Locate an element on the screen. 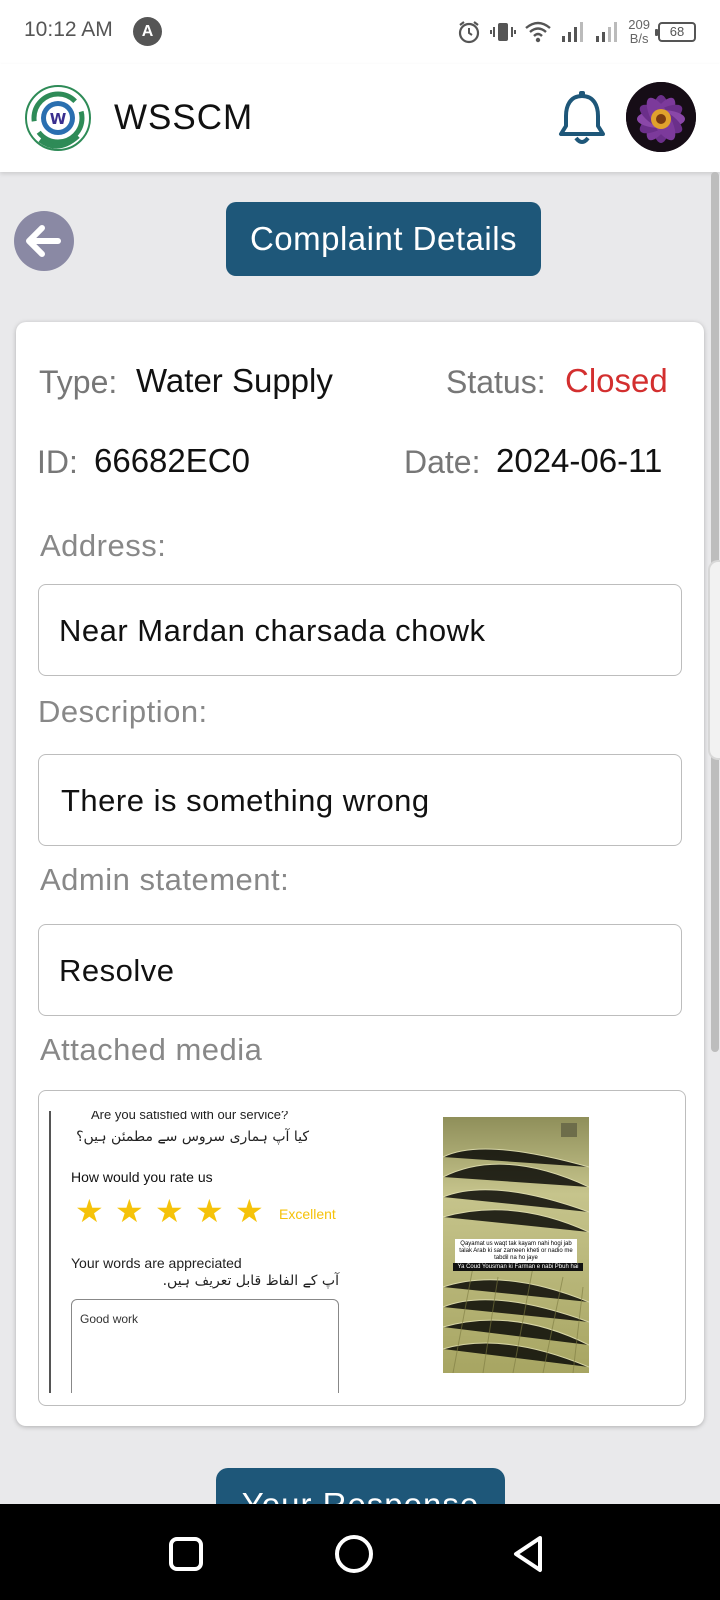 The width and height of the screenshot is (720, 1600). rating-stars: ★ ★ ★ ★ ★ is located at coordinates (169, 1211).